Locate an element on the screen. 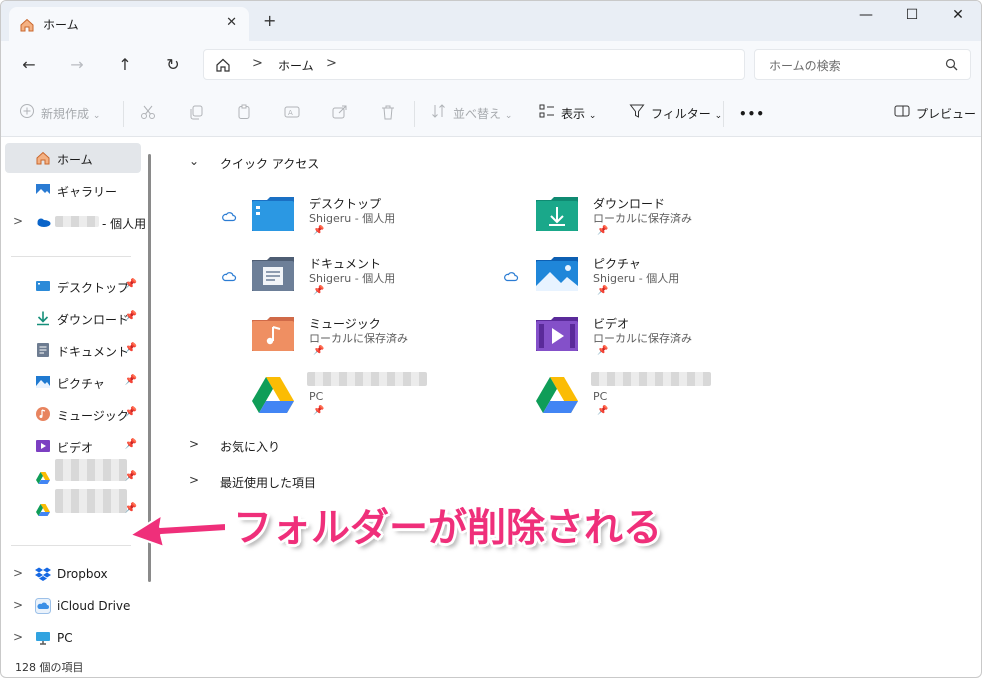 Image resolution: width=982 pixels, height=678 pixels. sidebar-item-label: ピクチャ is located at coordinates (81, 384).